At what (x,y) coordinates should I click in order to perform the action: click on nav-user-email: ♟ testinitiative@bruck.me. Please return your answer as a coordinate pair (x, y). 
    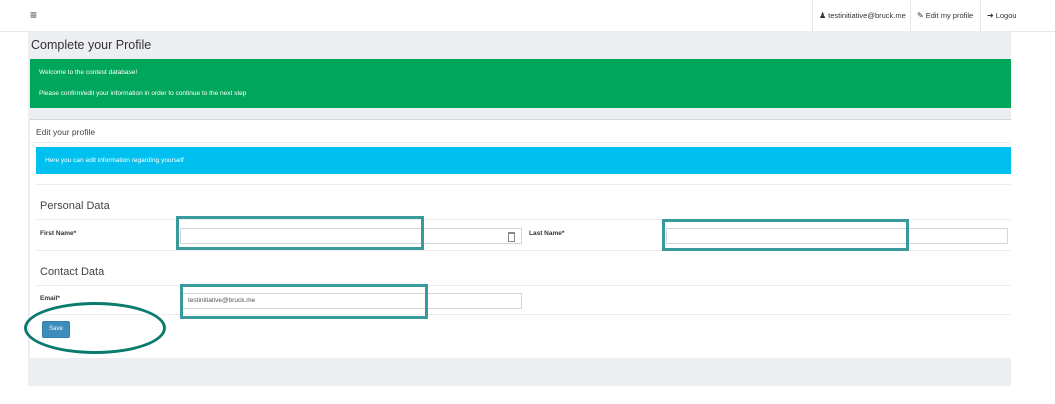
    Looking at the image, I should click on (862, 15).